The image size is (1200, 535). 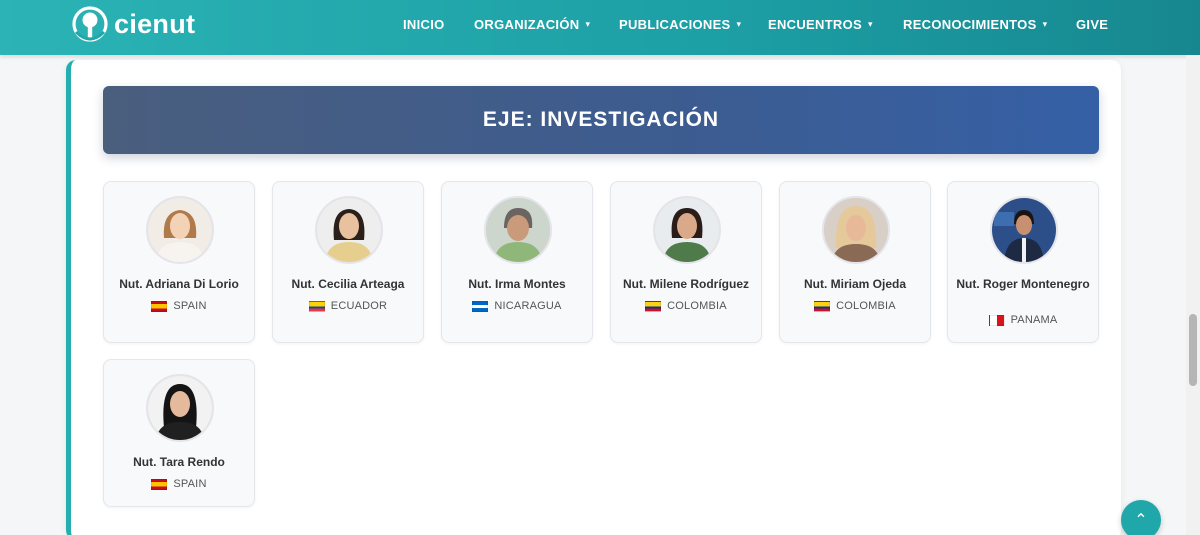 I want to click on nav-item-organizacion: ORGANIZACIÓN ▾, so click(x=532, y=24).